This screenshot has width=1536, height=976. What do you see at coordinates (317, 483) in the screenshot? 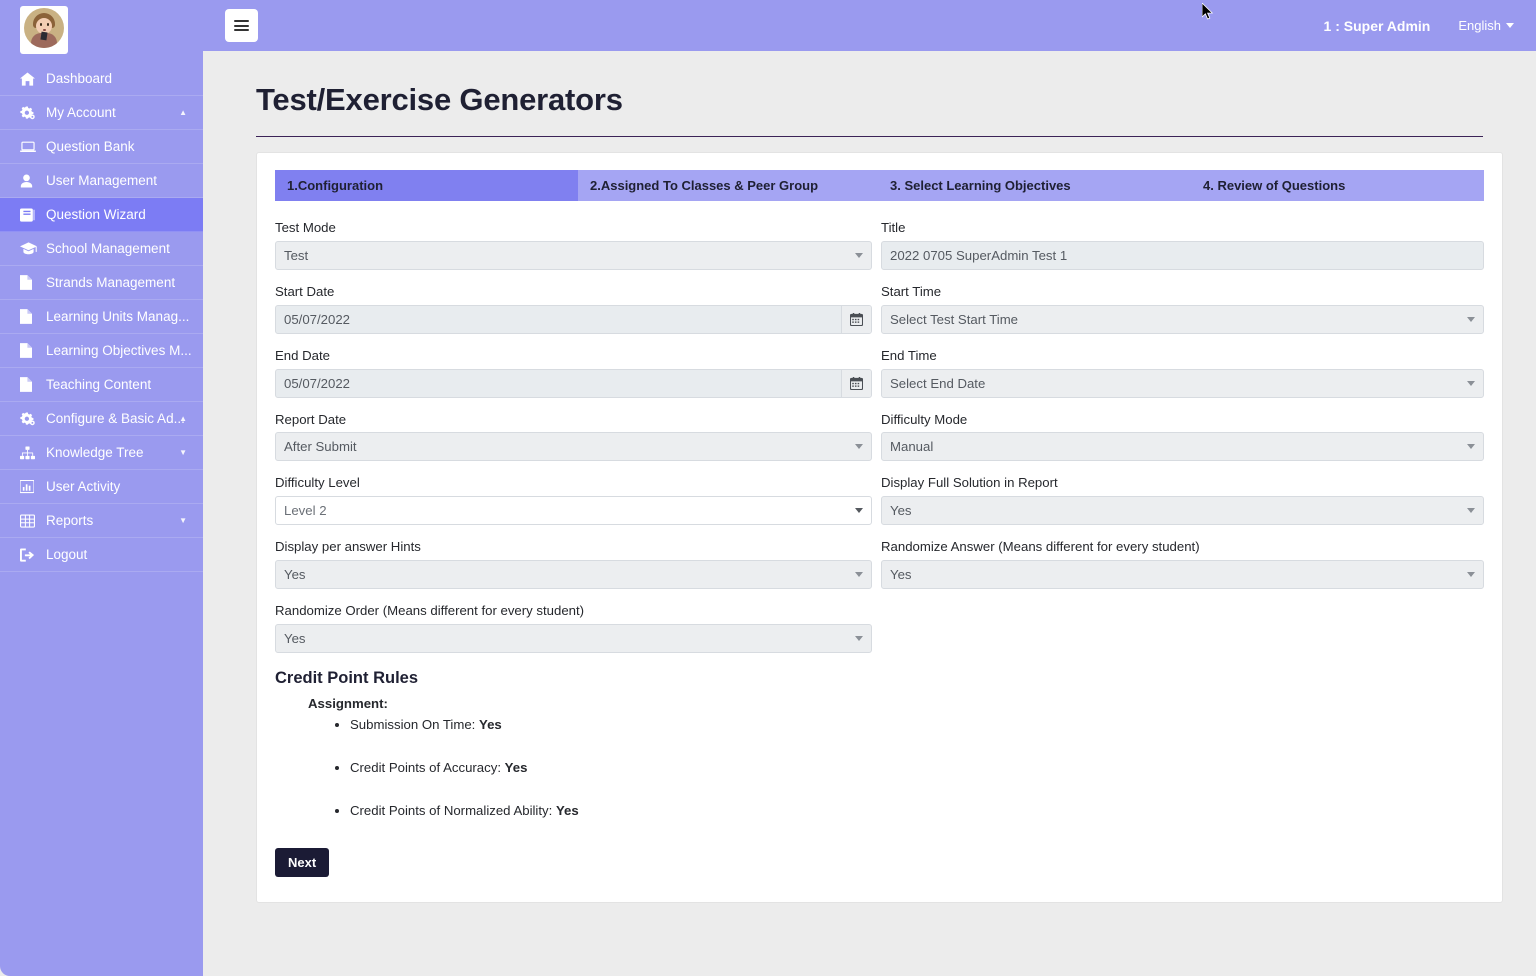
I see `field-label-difficulty-level: Difficulty Level` at bounding box center [317, 483].